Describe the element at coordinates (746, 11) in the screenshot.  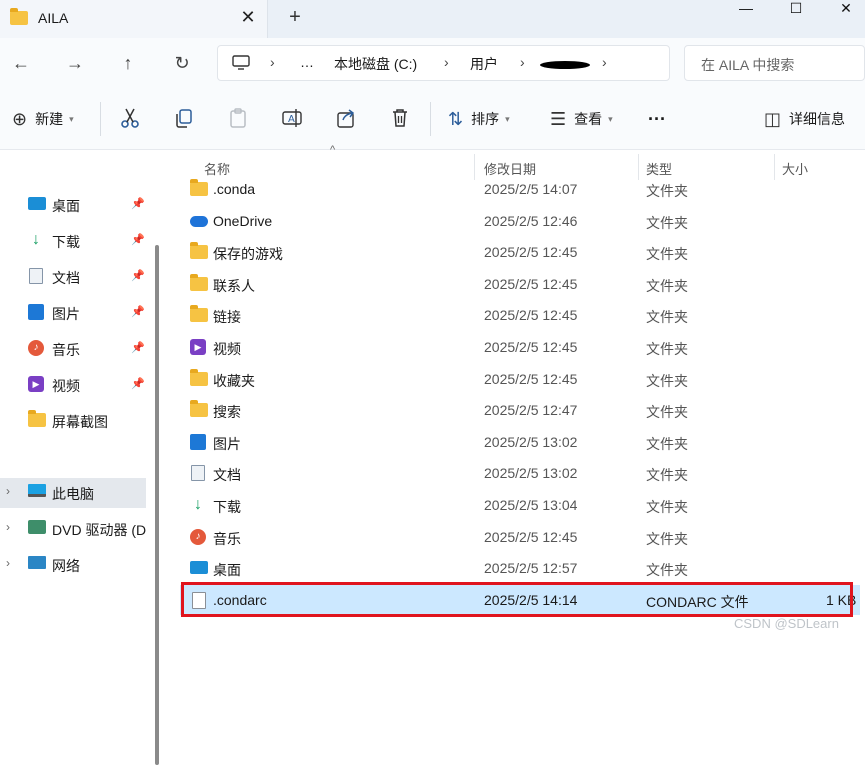
I see `minimize-button: —` at that location.